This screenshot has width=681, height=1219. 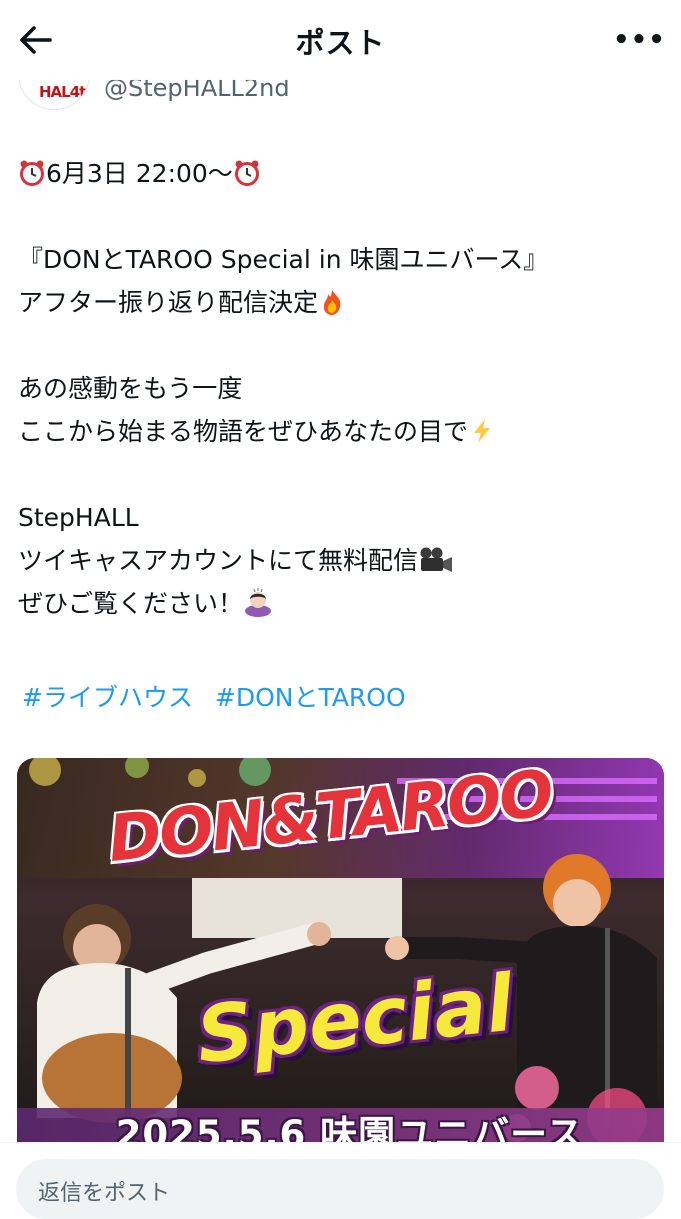 What do you see at coordinates (283, 259) in the screenshot?
I see `tweet-line-event-title: 『DONとTAROO Special in 味園ユニバース』` at bounding box center [283, 259].